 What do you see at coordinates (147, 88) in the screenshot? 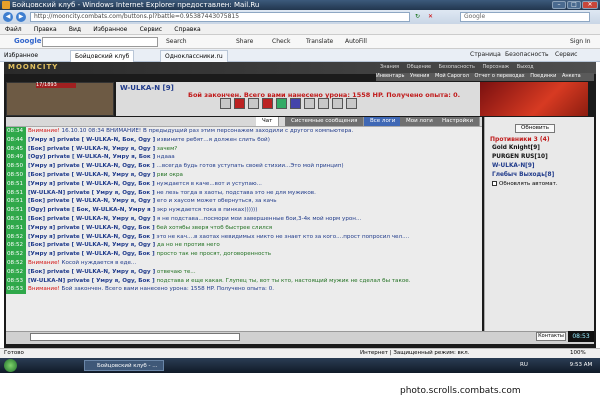
I see `character-name: W-ULKA-N [9]` at bounding box center [147, 88].